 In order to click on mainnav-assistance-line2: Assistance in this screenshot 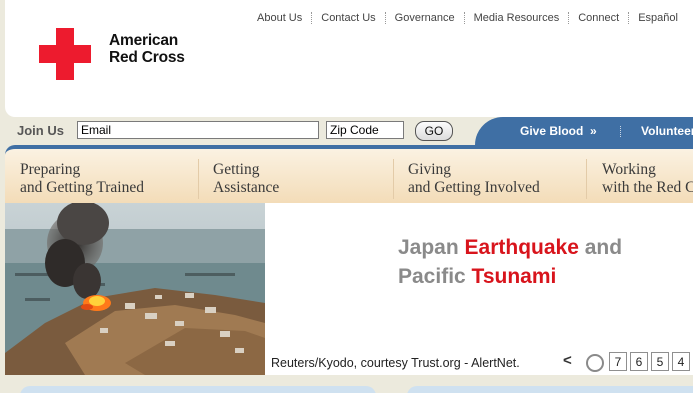, I will do `click(246, 187)`.